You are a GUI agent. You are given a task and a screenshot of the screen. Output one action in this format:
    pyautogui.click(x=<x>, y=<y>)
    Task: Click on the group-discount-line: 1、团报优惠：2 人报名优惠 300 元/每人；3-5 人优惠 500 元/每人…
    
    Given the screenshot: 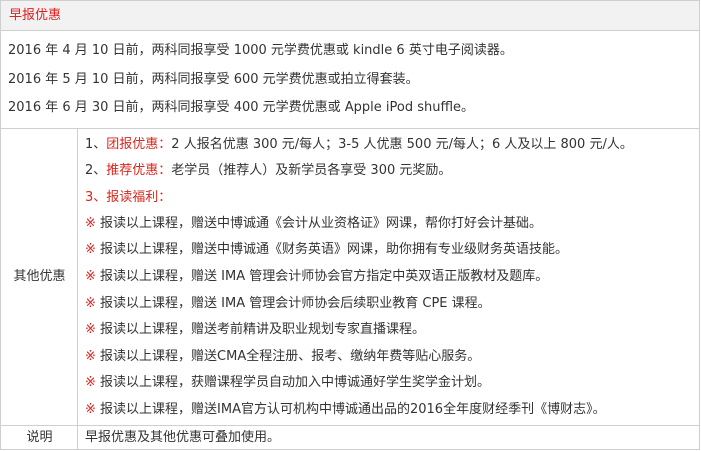 What is the action you would take?
    pyautogui.click(x=359, y=145)
    